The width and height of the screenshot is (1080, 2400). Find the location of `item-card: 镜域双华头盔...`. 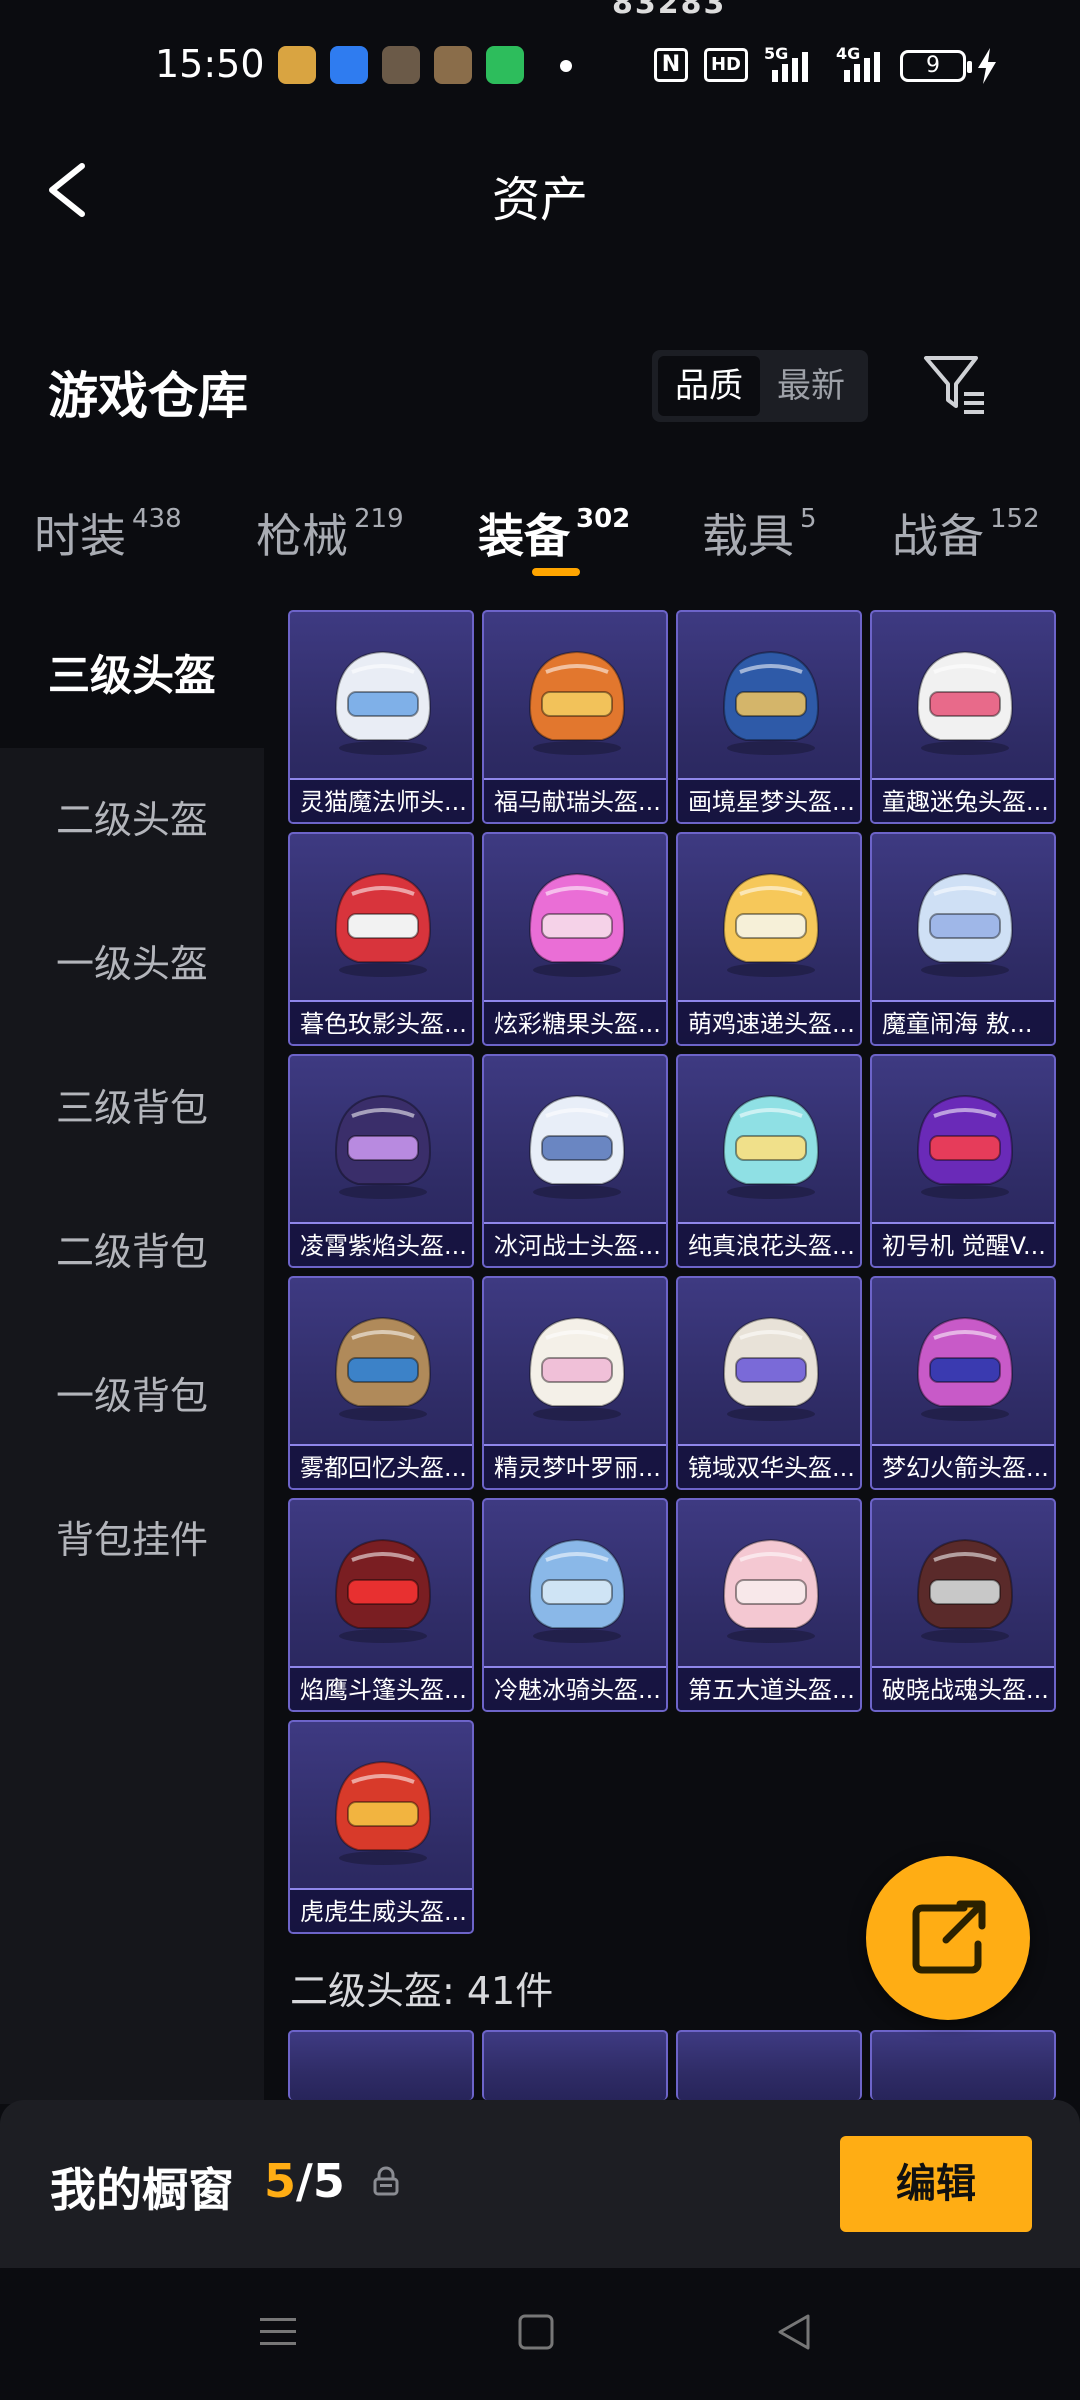

item-card: 镜域双华头盔... is located at coordinates (769, 1383).